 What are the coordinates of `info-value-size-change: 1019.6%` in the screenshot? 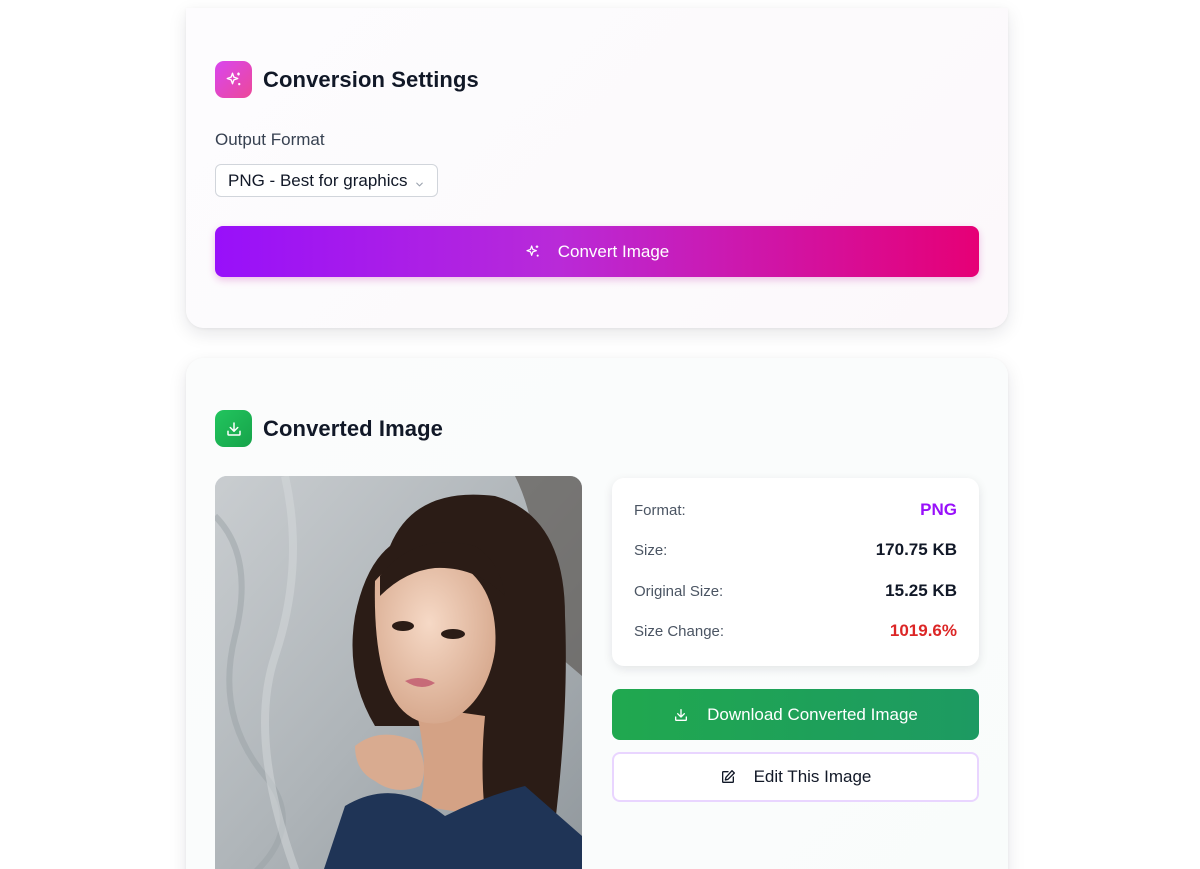 It's located at (923, 630).